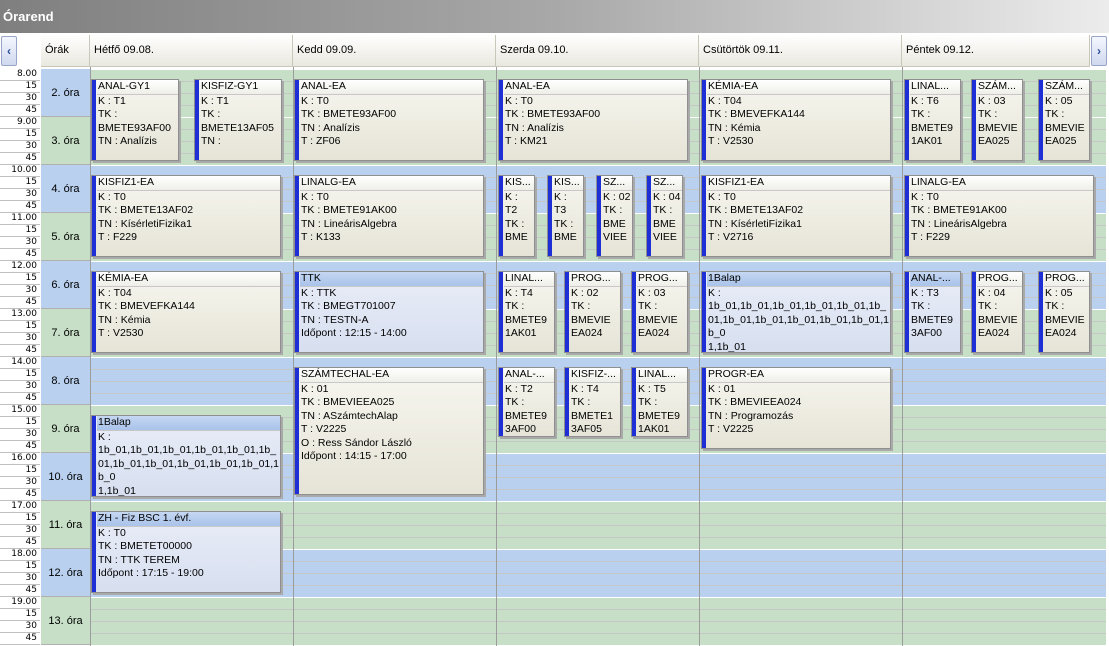 The image size is (1109, 646). Describe the element at coordinates (394, 51) in the screenshot. I see `day-header-tuesday: Kedd 09.09.` at that location.